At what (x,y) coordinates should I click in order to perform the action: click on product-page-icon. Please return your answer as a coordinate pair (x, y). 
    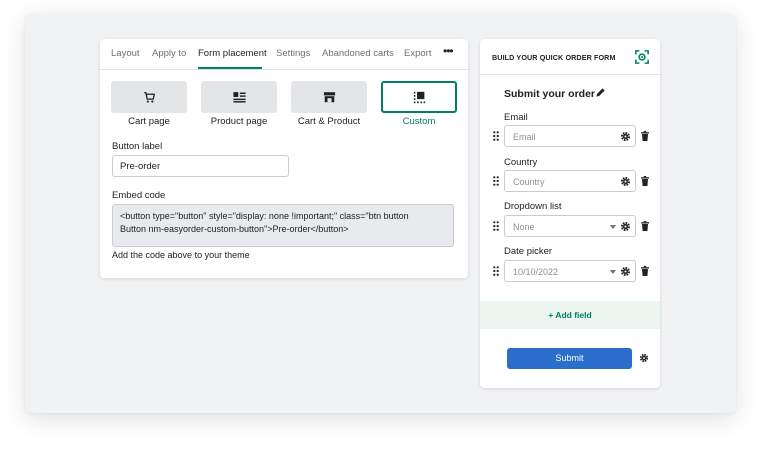
    Looking at the image, I should click on (239, 97).